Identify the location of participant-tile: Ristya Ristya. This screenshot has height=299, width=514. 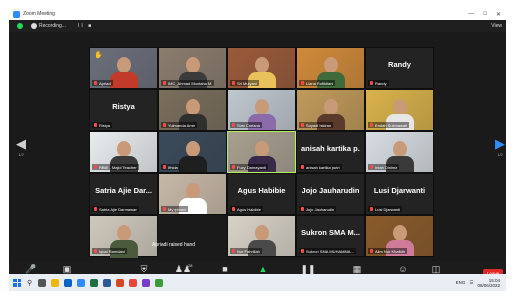
(123, 110).